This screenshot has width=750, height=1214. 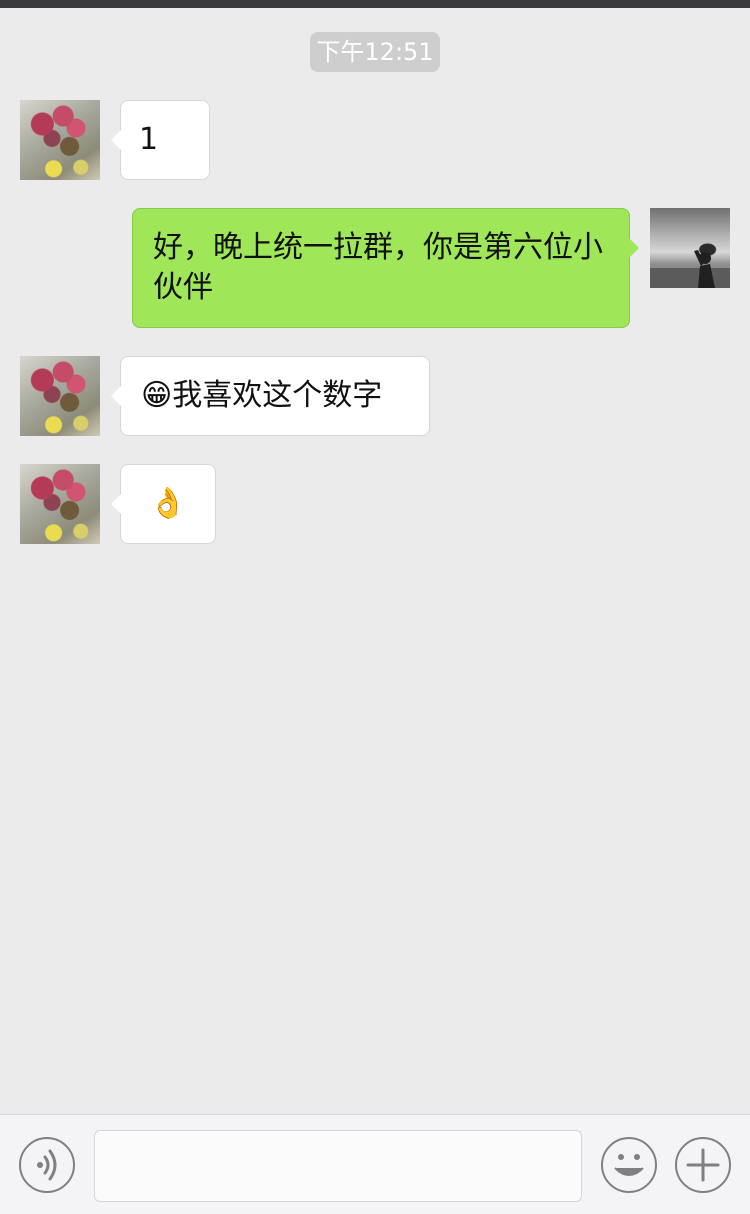 I want to click on message-input, so click(x=338, y=1166).